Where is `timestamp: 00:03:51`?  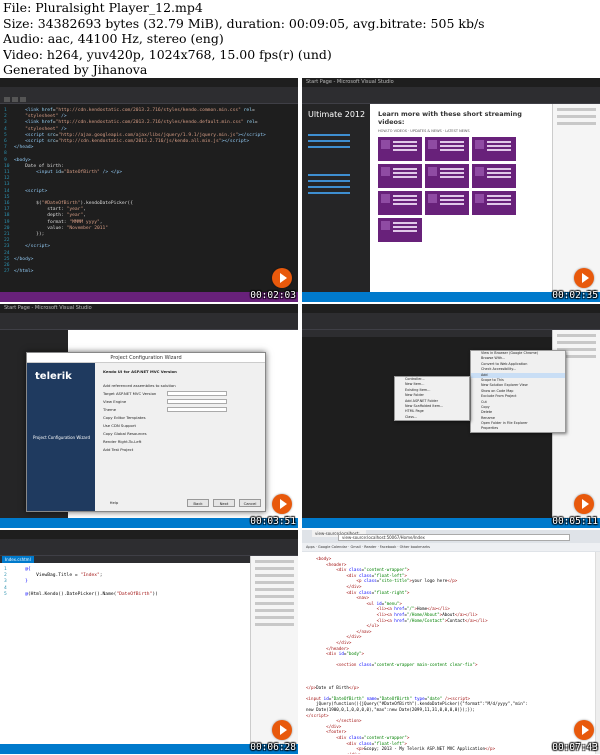 timestamp: 00:03:51 is located at coordinates (273, 521).